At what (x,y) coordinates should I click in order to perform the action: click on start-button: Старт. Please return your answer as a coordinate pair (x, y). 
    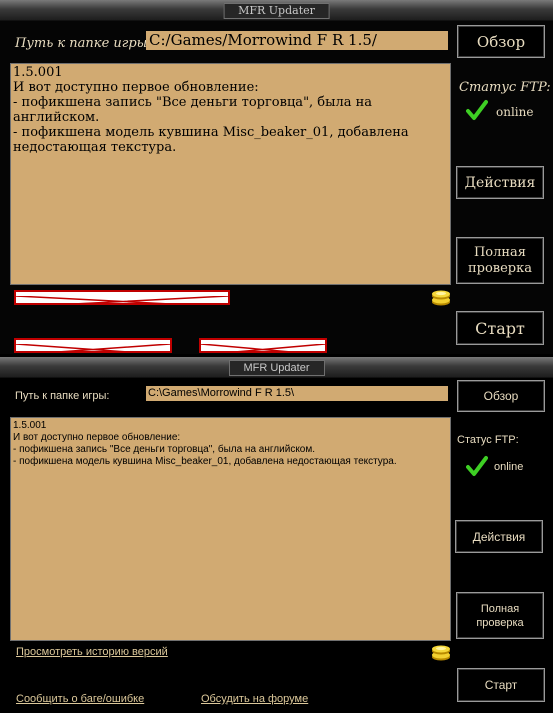
    Looking at the image, I should click on (500, 328).